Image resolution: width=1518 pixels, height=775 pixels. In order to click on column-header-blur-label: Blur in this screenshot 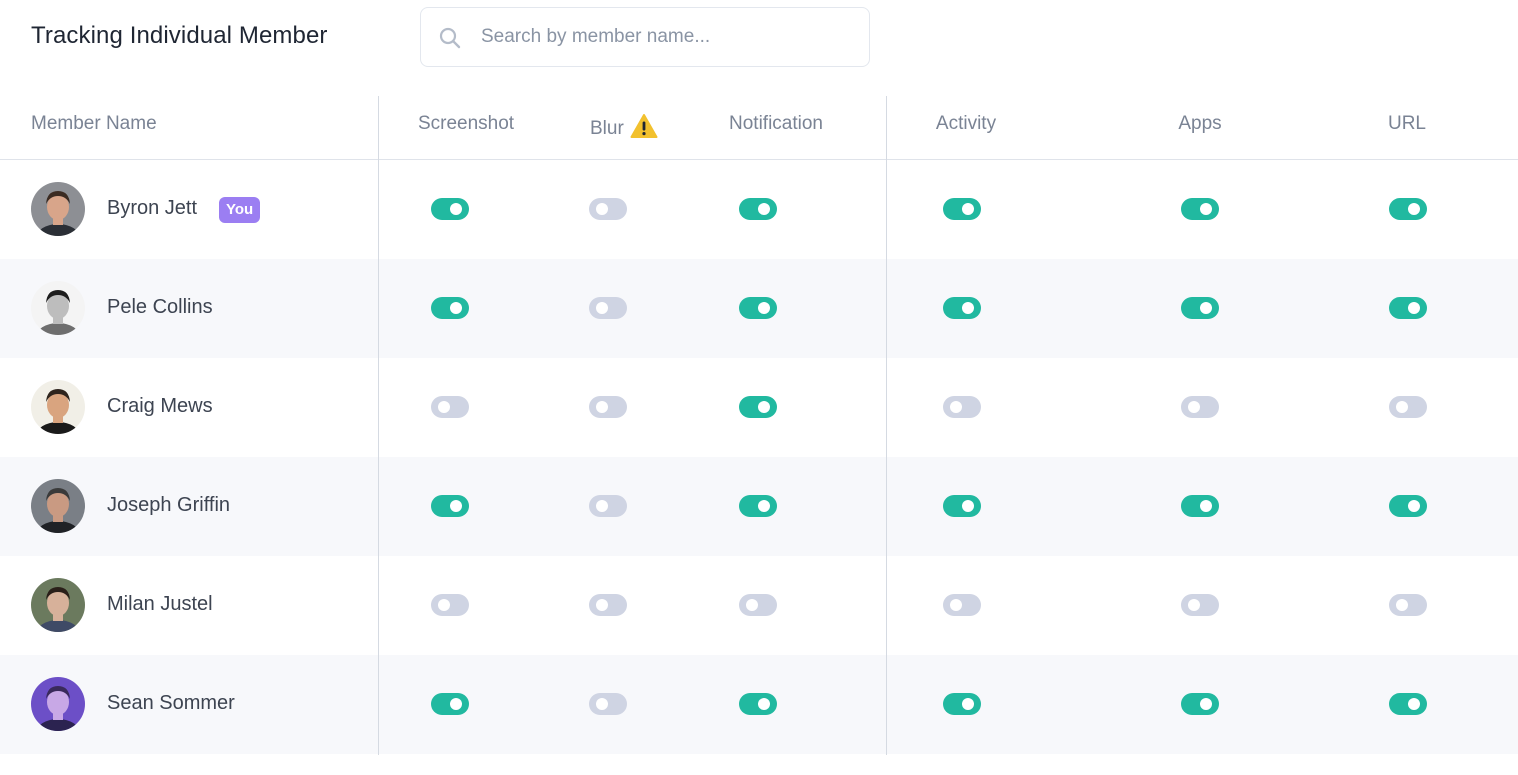, I will do `click(607, 128)`.